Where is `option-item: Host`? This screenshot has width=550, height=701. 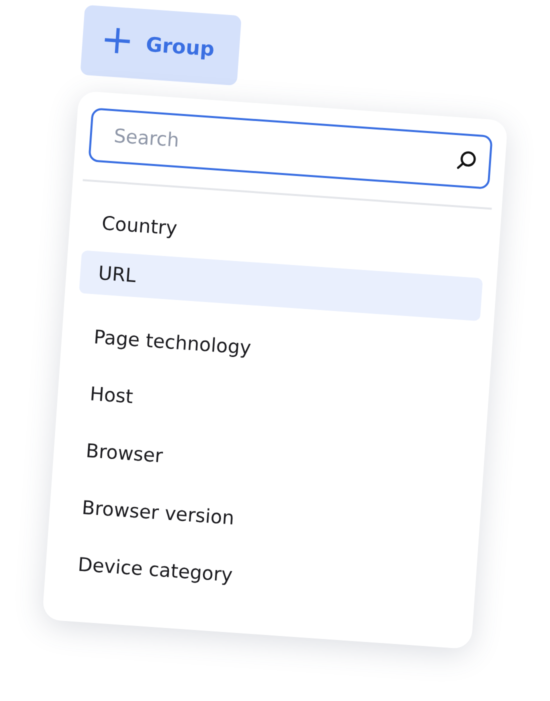 option-item: Host is located at coordinates (111, 395).